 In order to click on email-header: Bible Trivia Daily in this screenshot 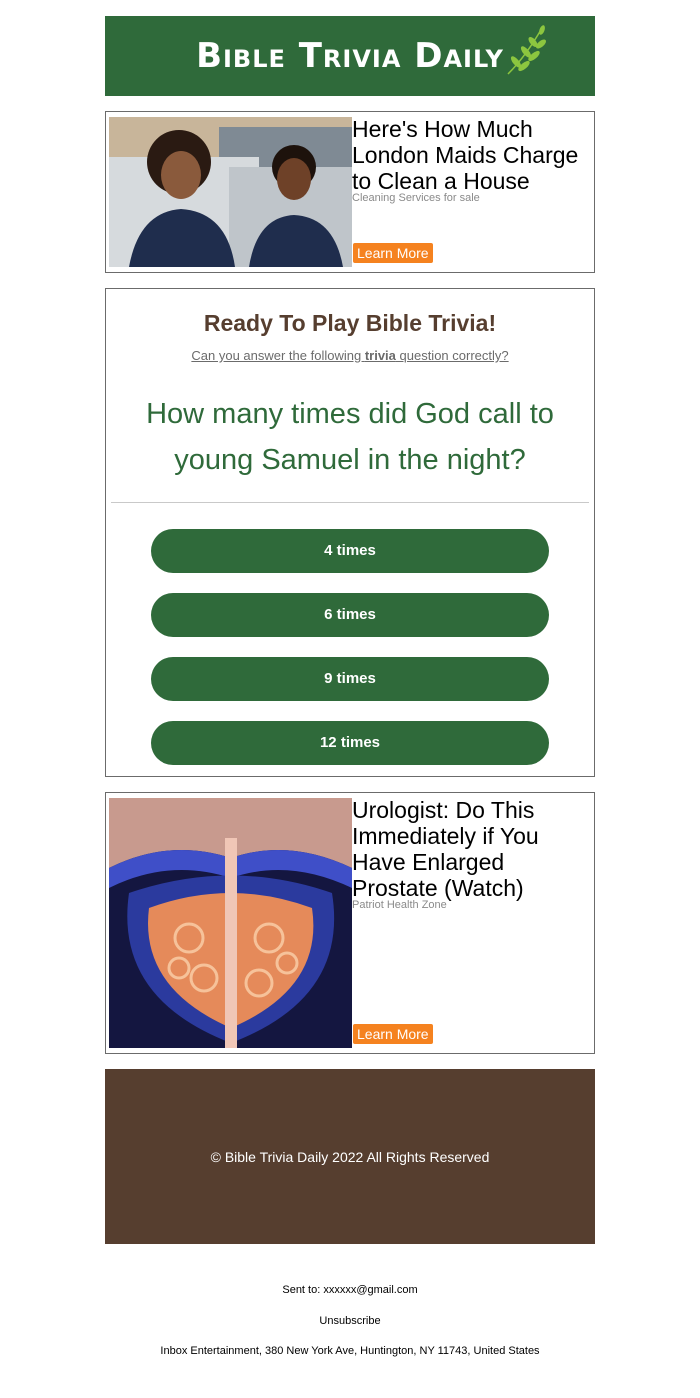, I will do `click(350, 56)`.